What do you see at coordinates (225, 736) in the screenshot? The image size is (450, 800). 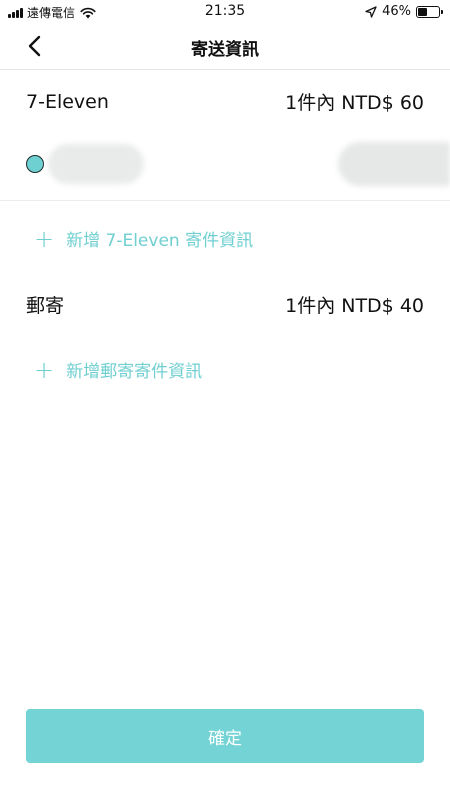 I see `confirm-button: 確定` at bounding box center [225, 736].